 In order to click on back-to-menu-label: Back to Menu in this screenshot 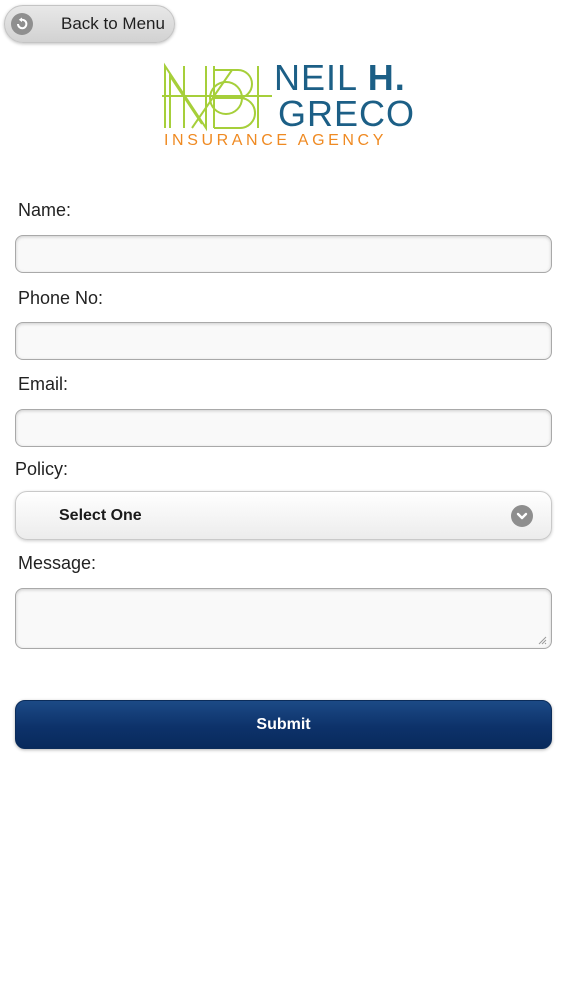, I will do `click(113, 23)`.